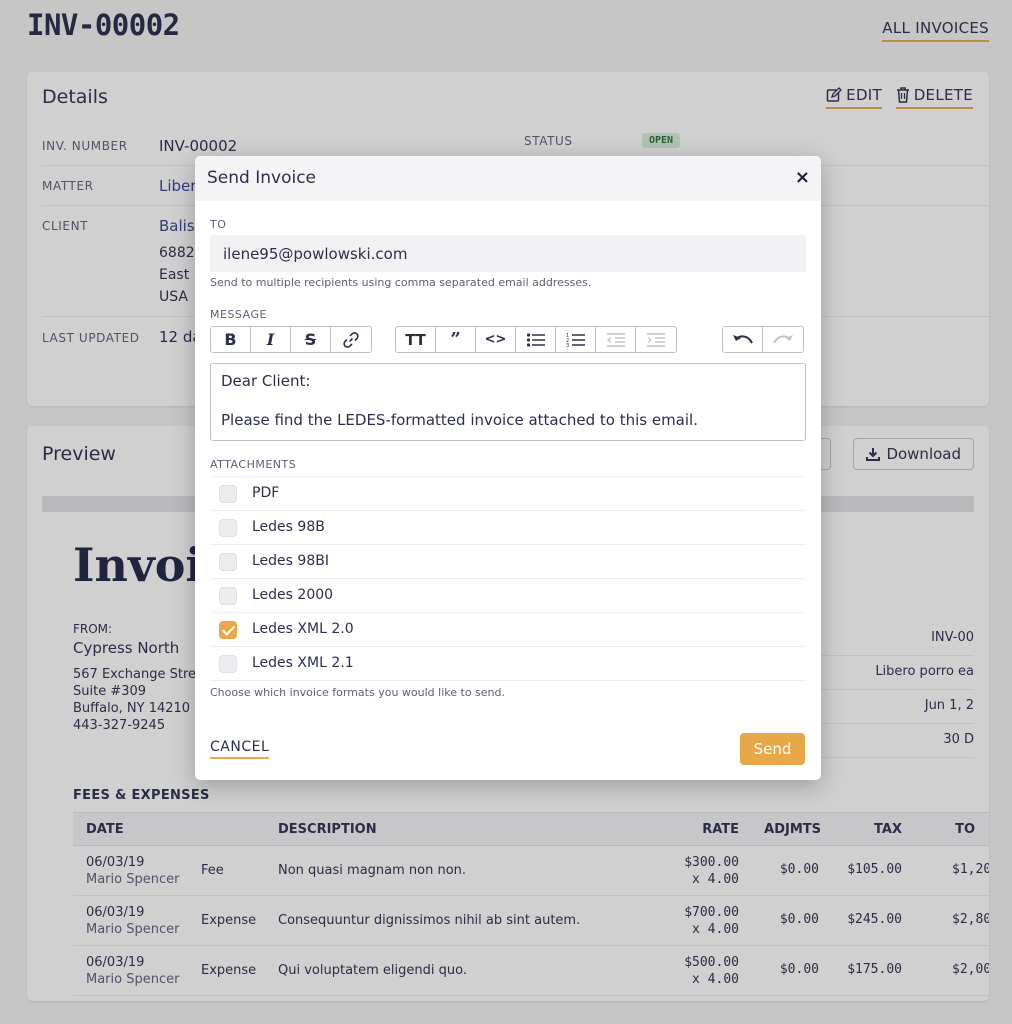  I want to click on bold-icon: B, so click(230, 339).